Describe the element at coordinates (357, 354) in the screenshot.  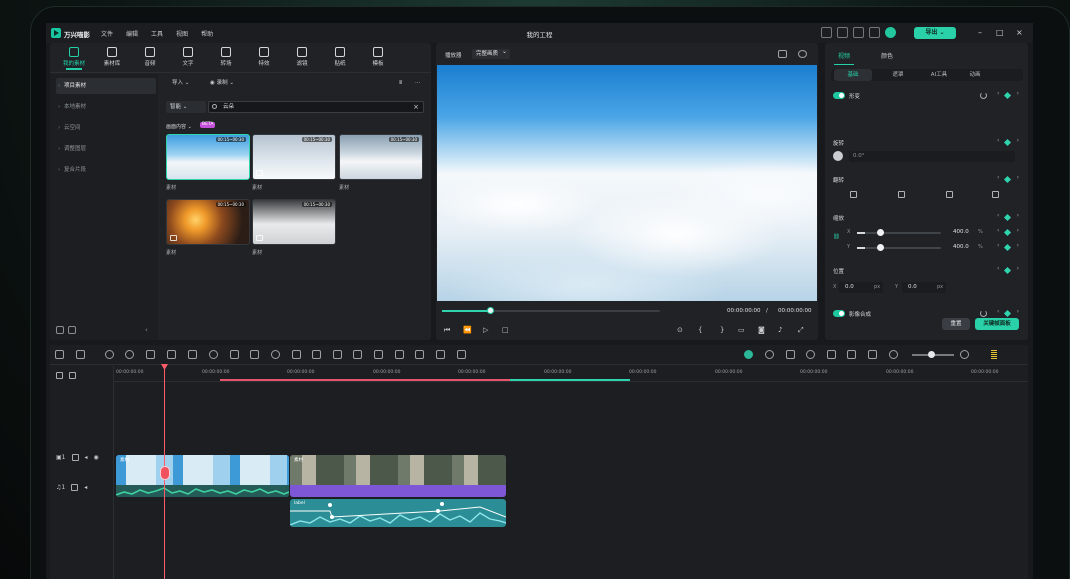
I see `mask-icon` at that location.